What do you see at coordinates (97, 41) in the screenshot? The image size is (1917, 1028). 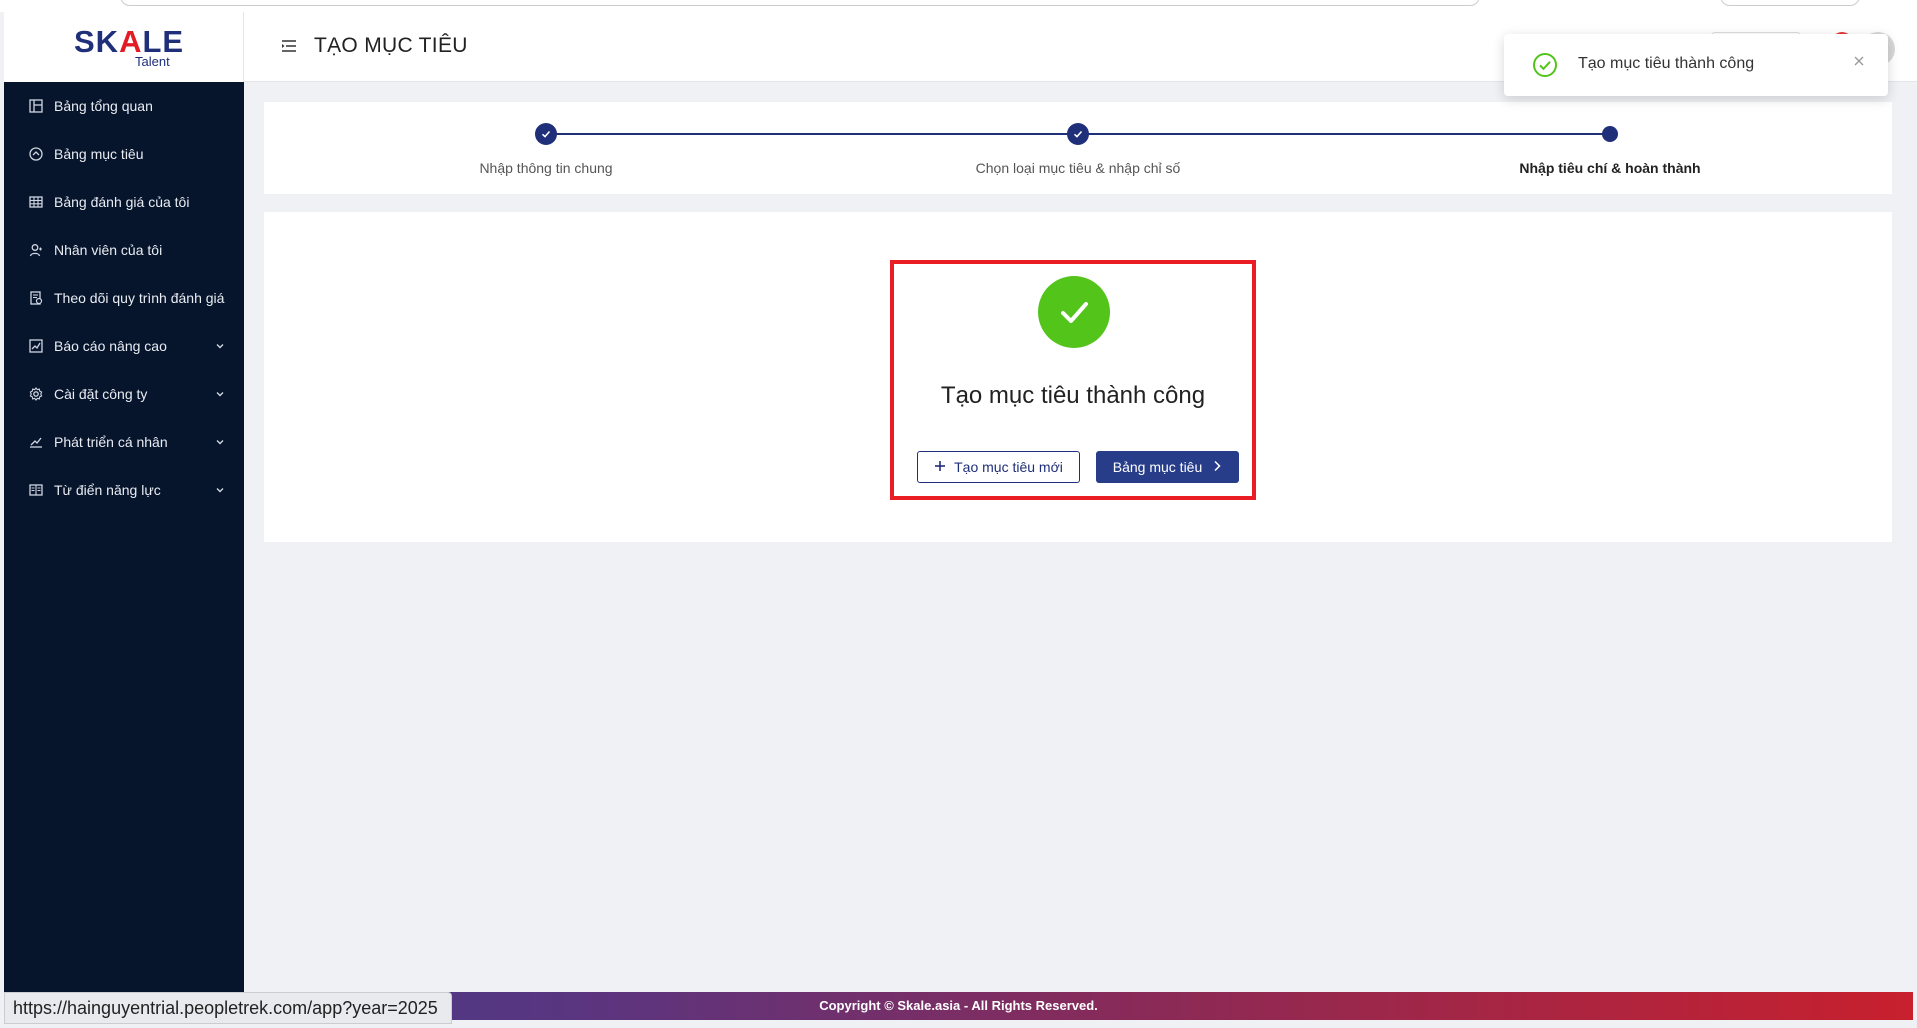 I see `logo-brand-part: SK` at bounding box center [97, 41].